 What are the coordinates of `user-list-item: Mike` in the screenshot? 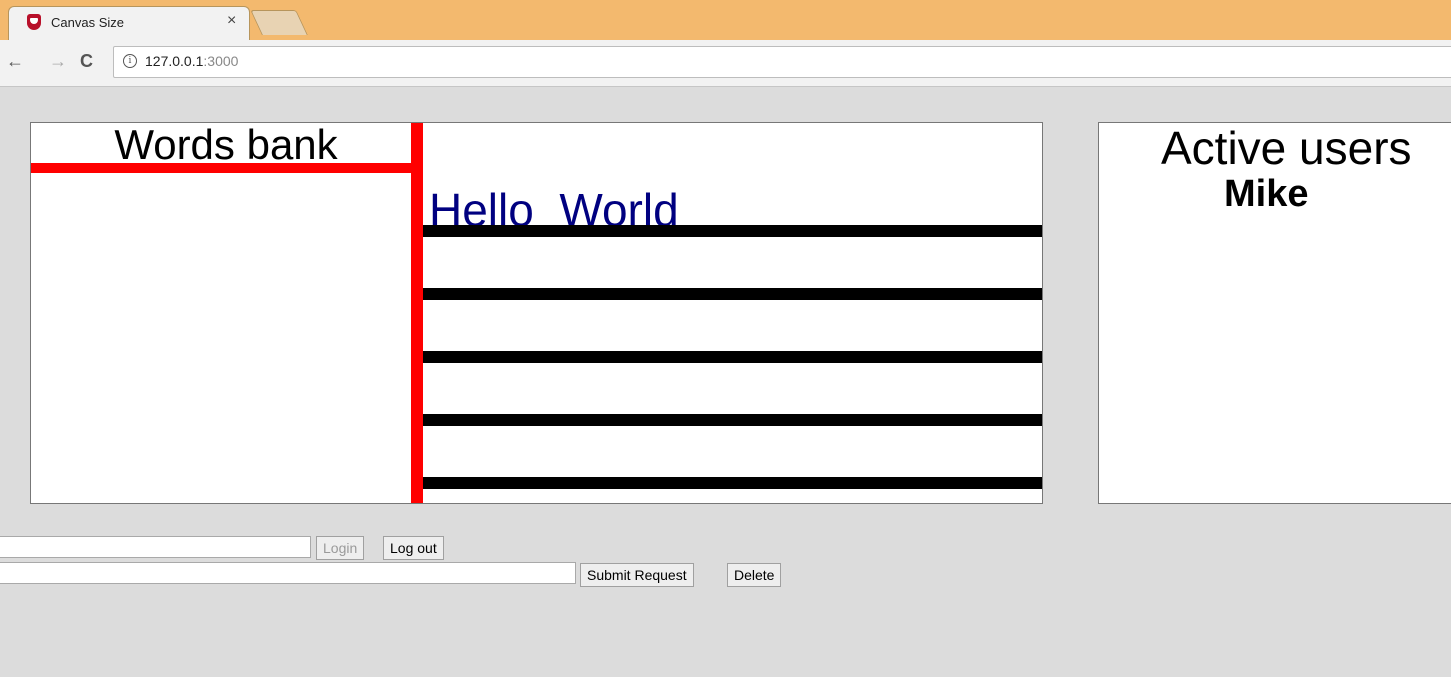 It's located at (1266, 194).